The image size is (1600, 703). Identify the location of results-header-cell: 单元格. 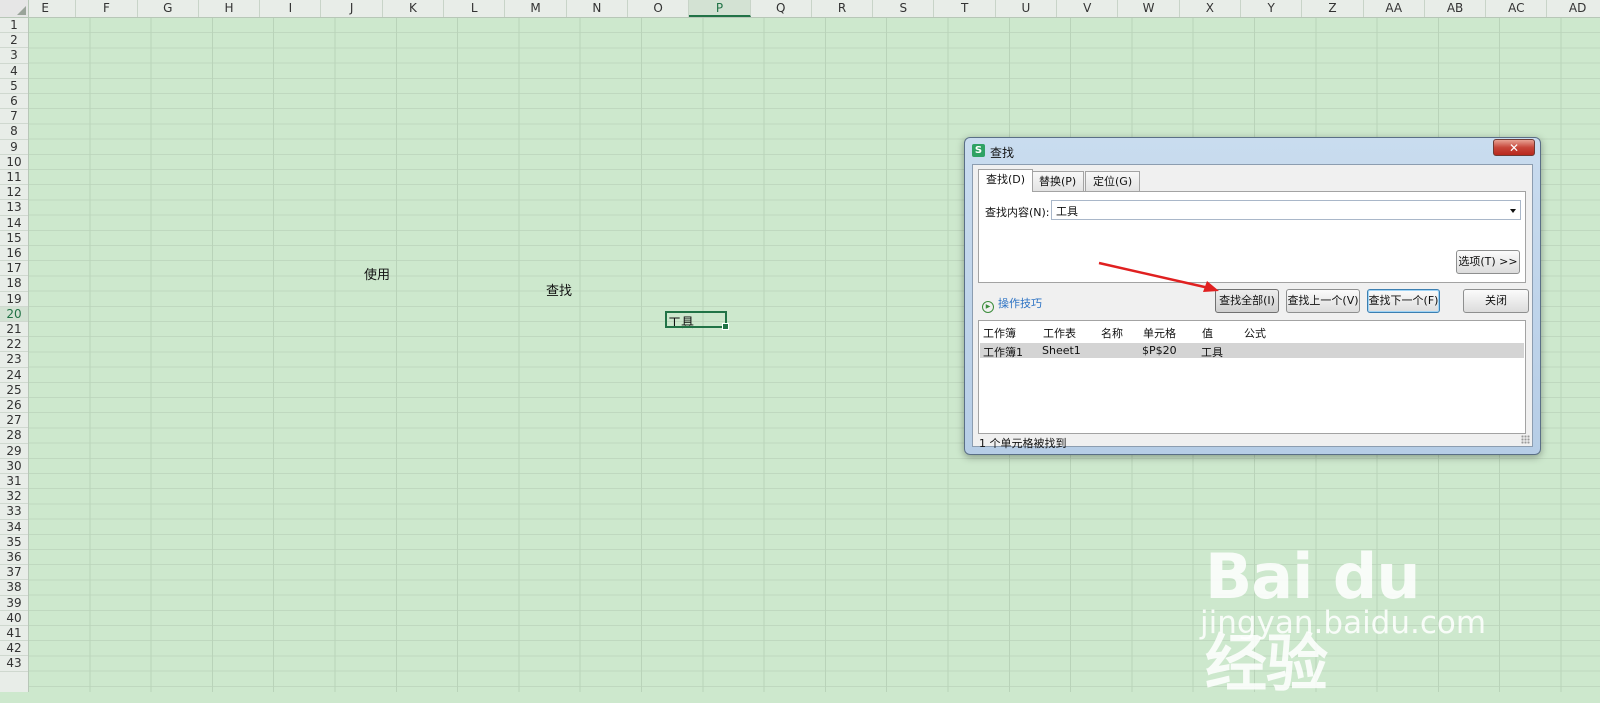
(1159, 333).